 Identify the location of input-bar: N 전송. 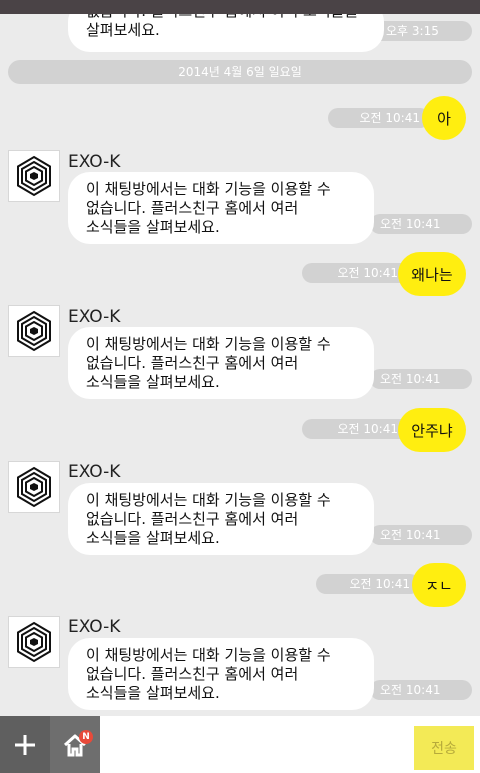
(240, 744).